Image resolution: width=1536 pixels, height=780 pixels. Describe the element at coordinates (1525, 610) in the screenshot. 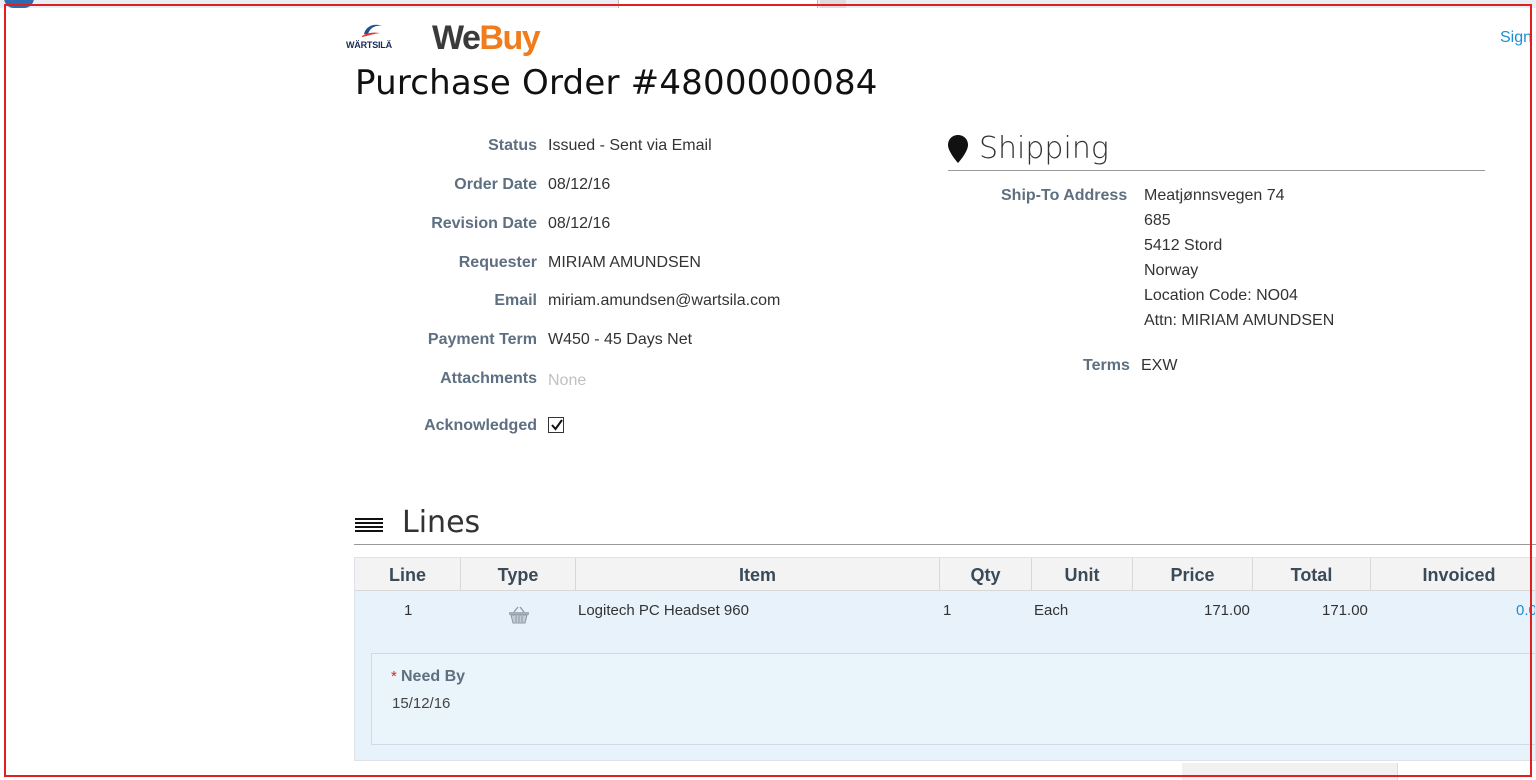

I see `cell-invoiced-link: 0.0` at that location.